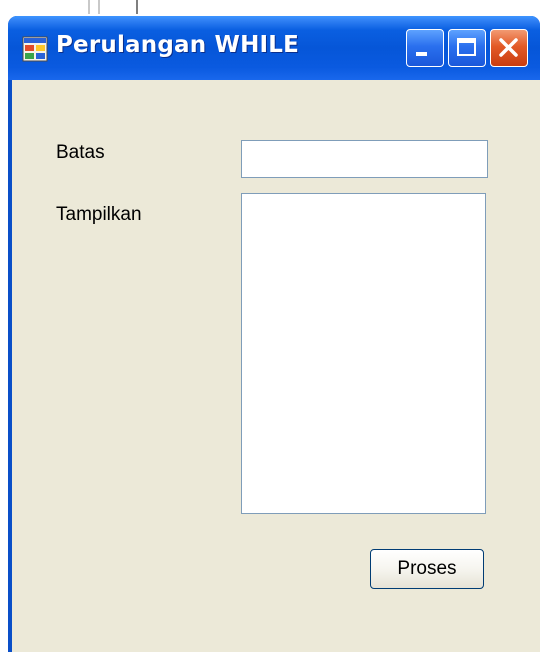 Image resolution: width=540 pixels, height=652 pixels. I want to click on maximize-button, so click(467, 48).